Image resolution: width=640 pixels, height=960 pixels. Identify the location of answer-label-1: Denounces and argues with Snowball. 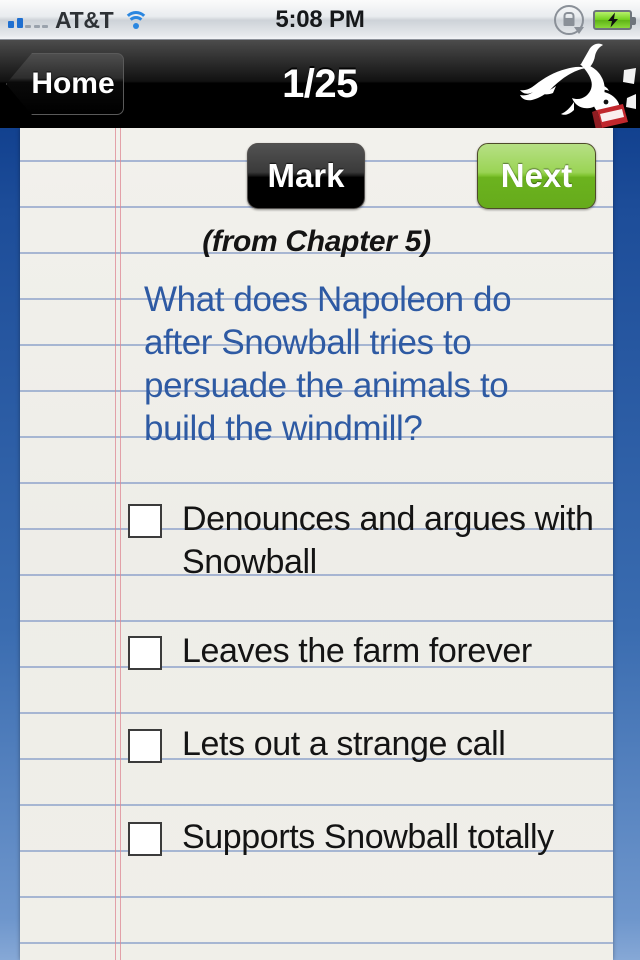
(388, 540).